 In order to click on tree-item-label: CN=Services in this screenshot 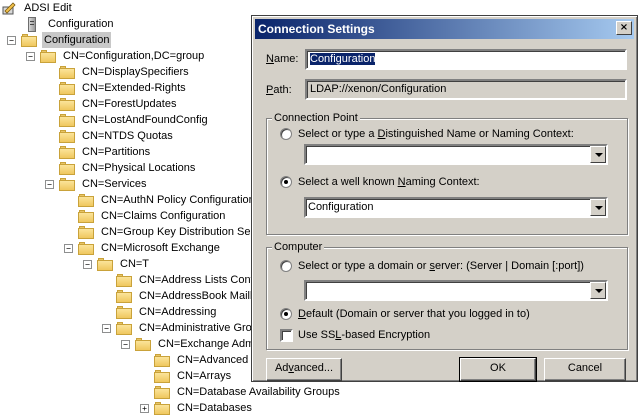, I will do `click(114, 184)`.